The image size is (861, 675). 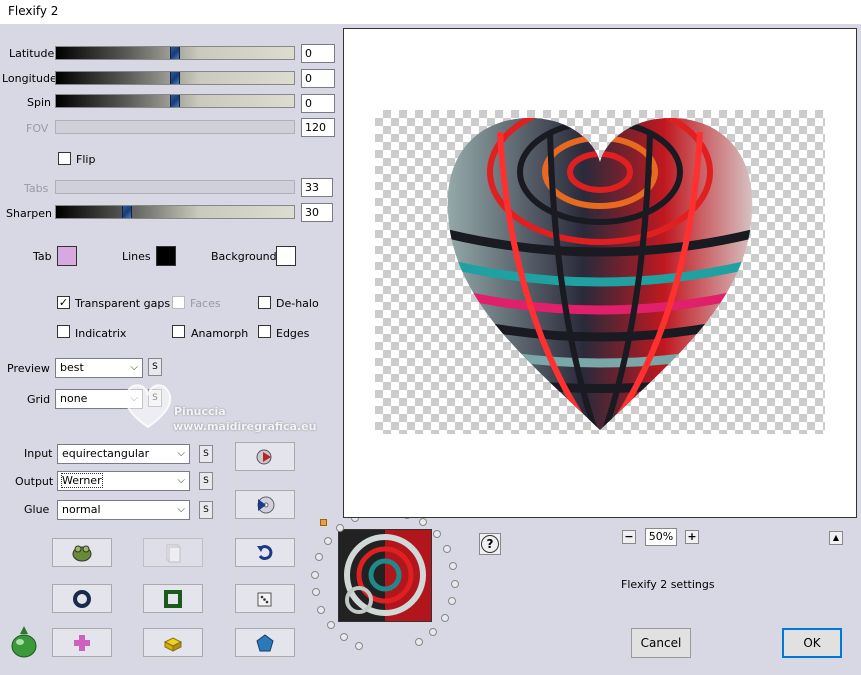 What do you see at coordinates (629, 537) in the screenshot?
I see `zoom-out-button: −` at bounding box center [629, 537].